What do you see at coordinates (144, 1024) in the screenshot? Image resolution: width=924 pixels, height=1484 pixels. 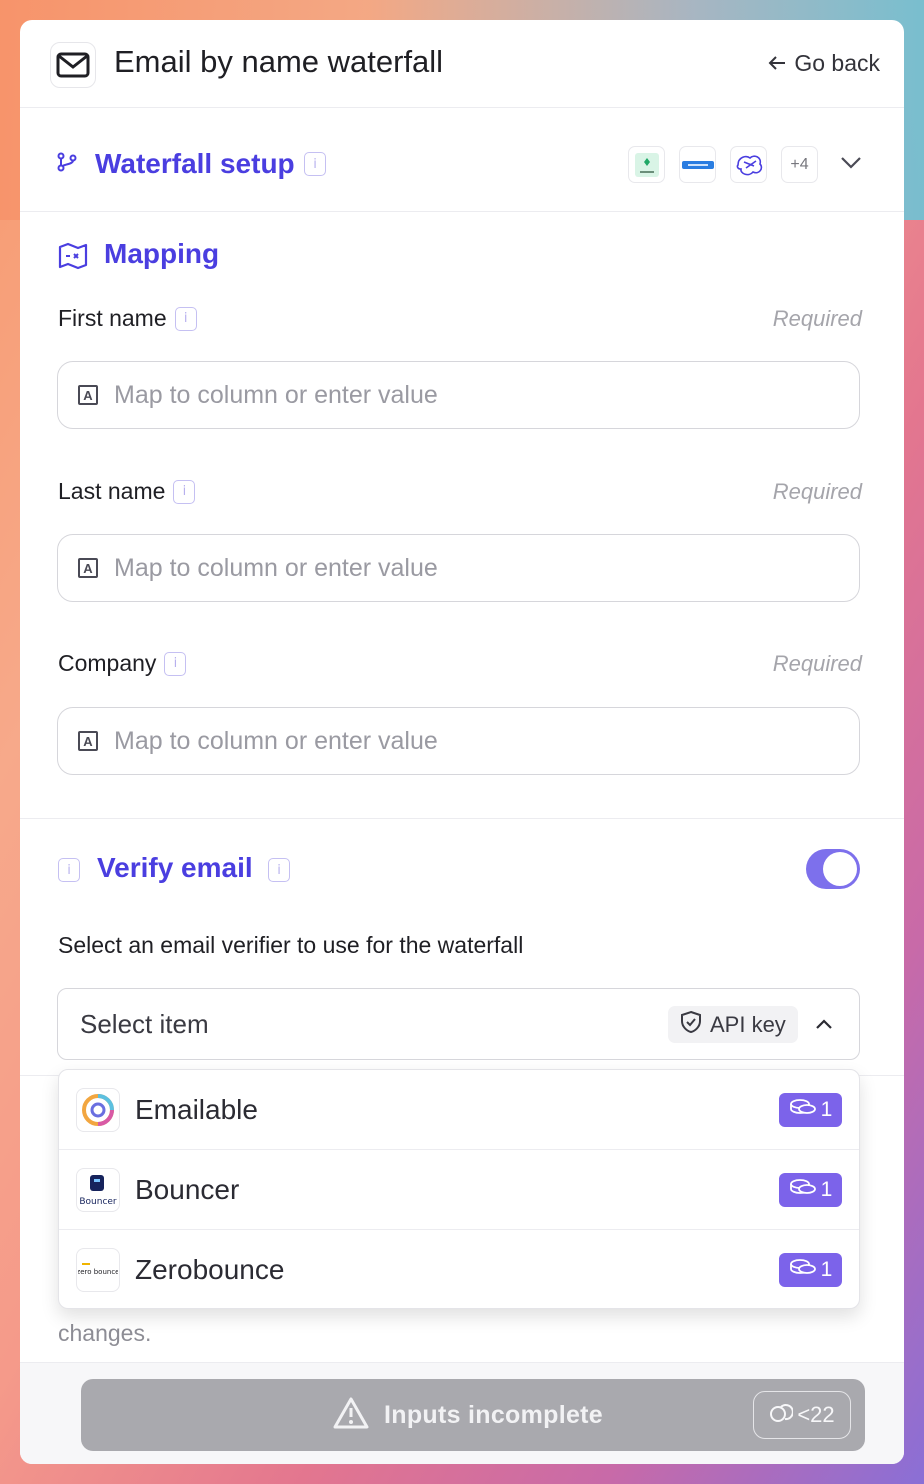 I see `select-placeholder: Select item` at bounding box center [144, 1024].